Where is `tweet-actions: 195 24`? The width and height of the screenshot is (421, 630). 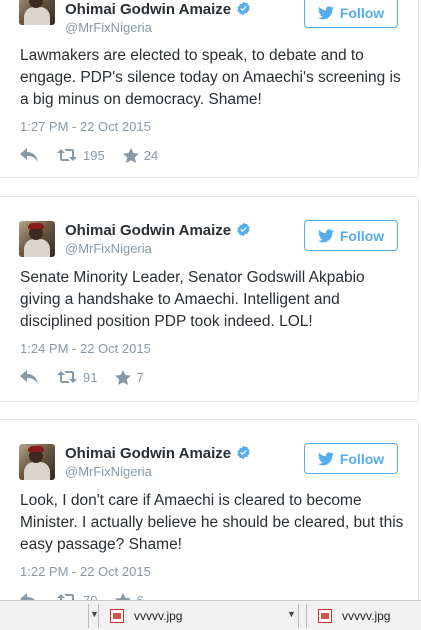 tweet-actions: 195 24 is located at coordinates (89, 155).